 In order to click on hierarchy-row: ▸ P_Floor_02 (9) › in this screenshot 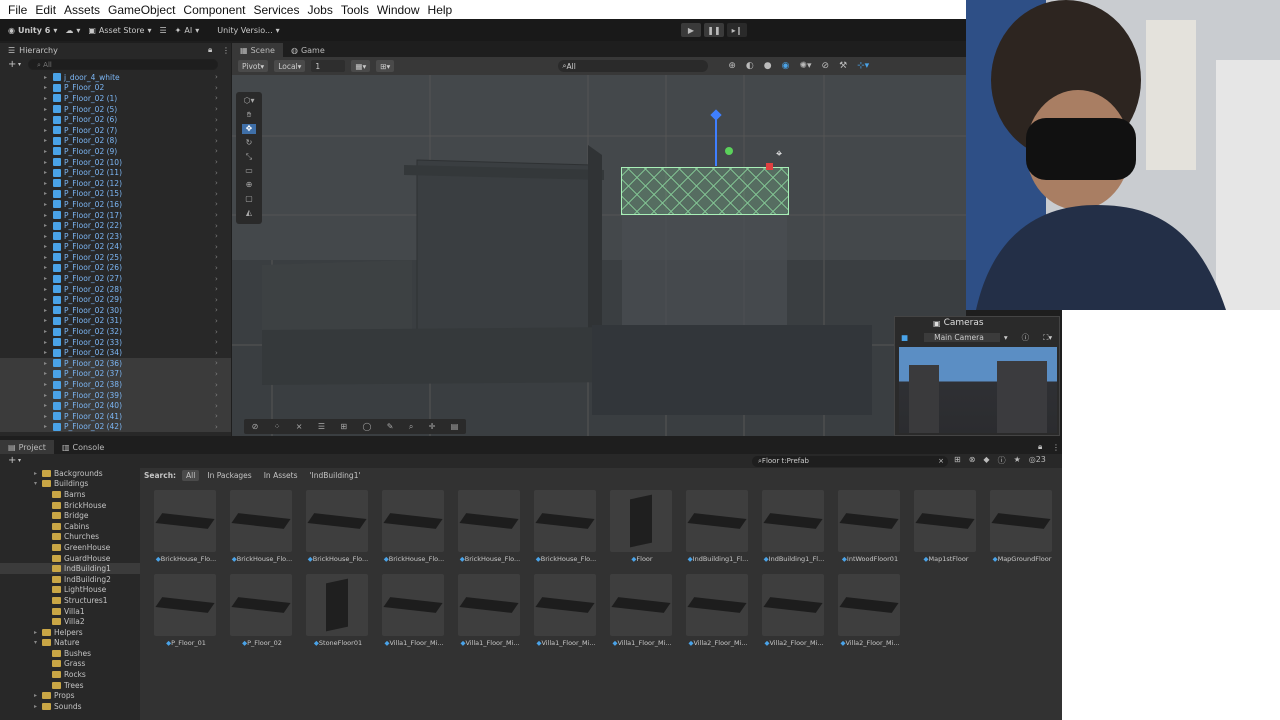, I will do `click(115, 151)`.